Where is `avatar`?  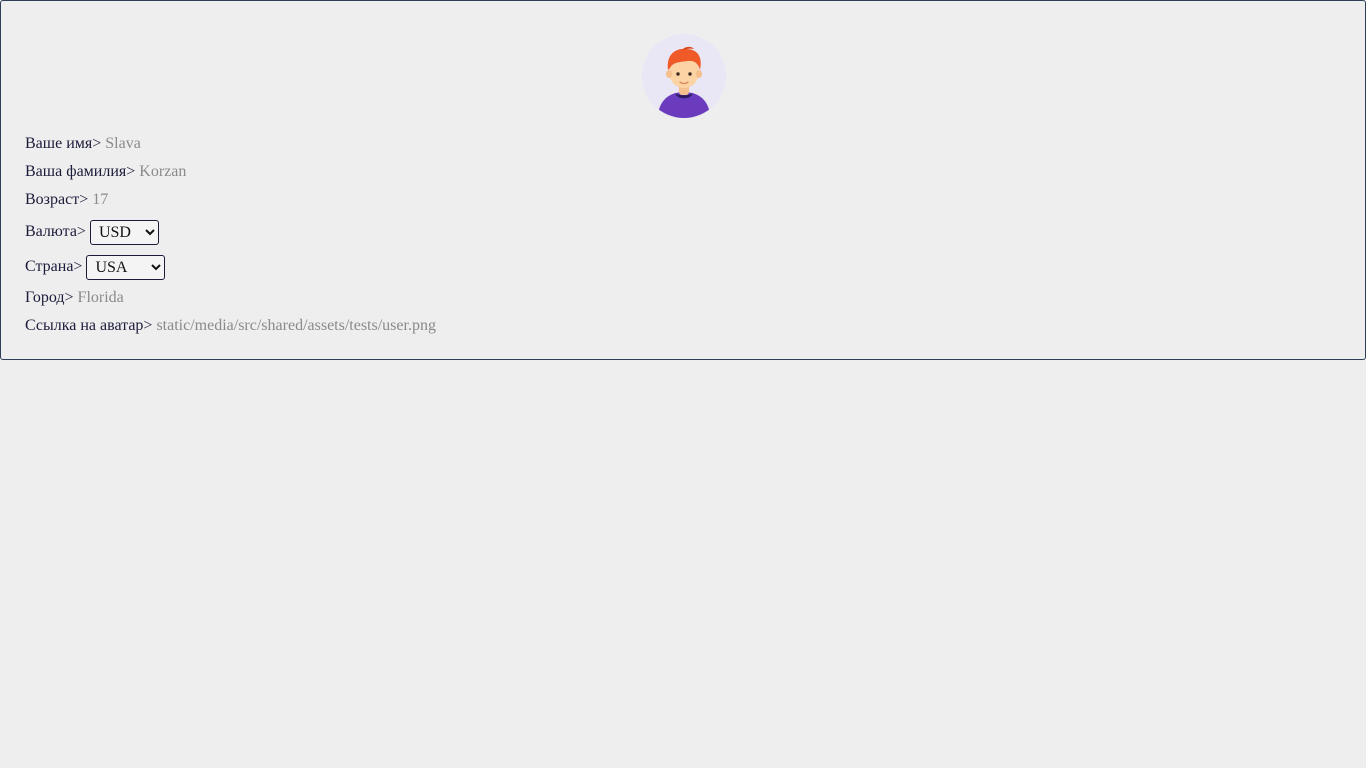
avatar is located at coordinates (684, 76).